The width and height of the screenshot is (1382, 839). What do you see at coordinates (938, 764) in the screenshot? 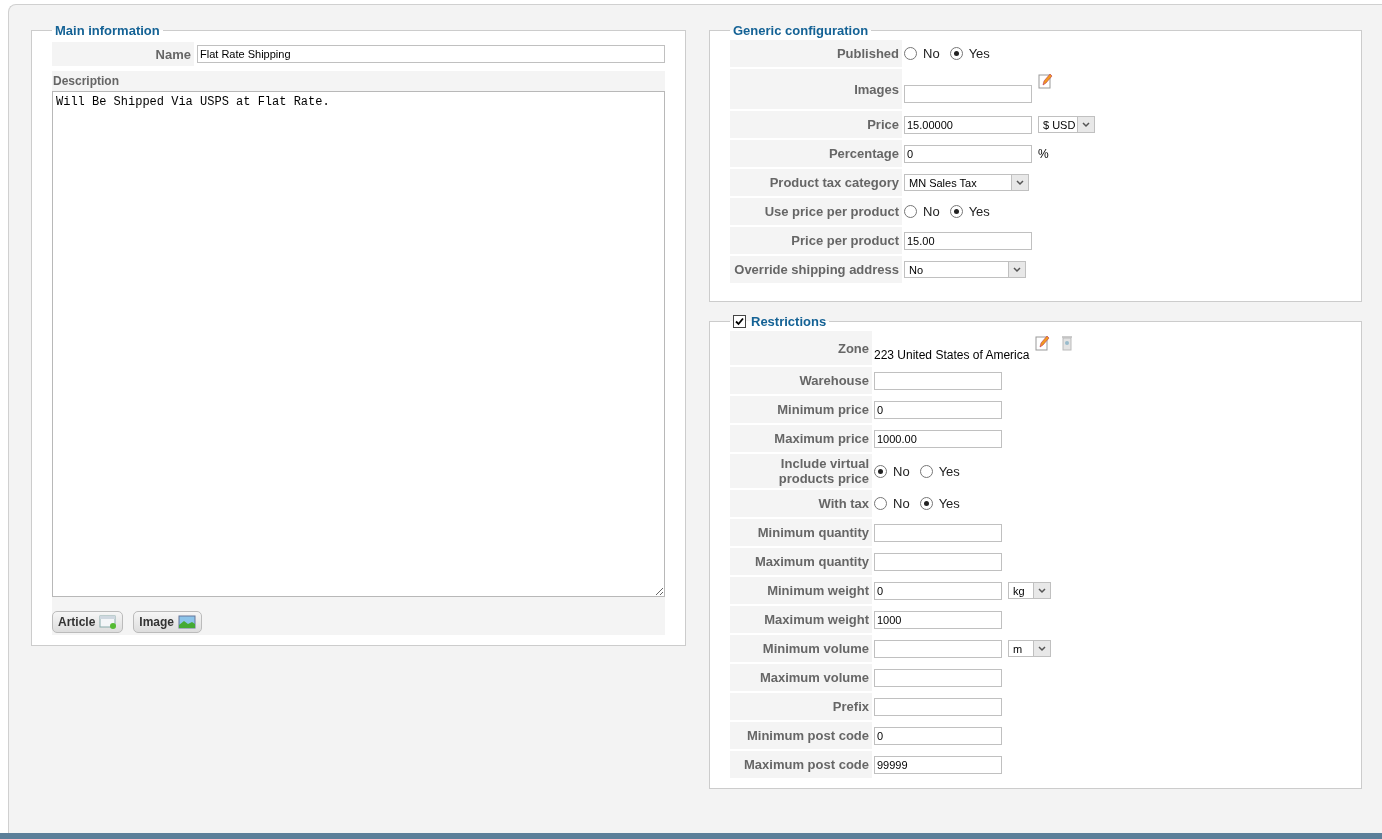
I see `text-field: 99999` at bounding box center [938, 764].